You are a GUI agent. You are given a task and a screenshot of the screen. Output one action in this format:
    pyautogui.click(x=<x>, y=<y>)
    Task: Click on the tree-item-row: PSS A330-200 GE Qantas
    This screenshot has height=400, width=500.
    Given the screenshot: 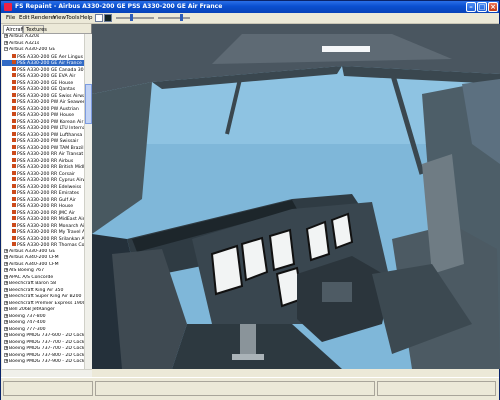 What is the action you would take?
    pyautogui.click(x=43, y=89)
    